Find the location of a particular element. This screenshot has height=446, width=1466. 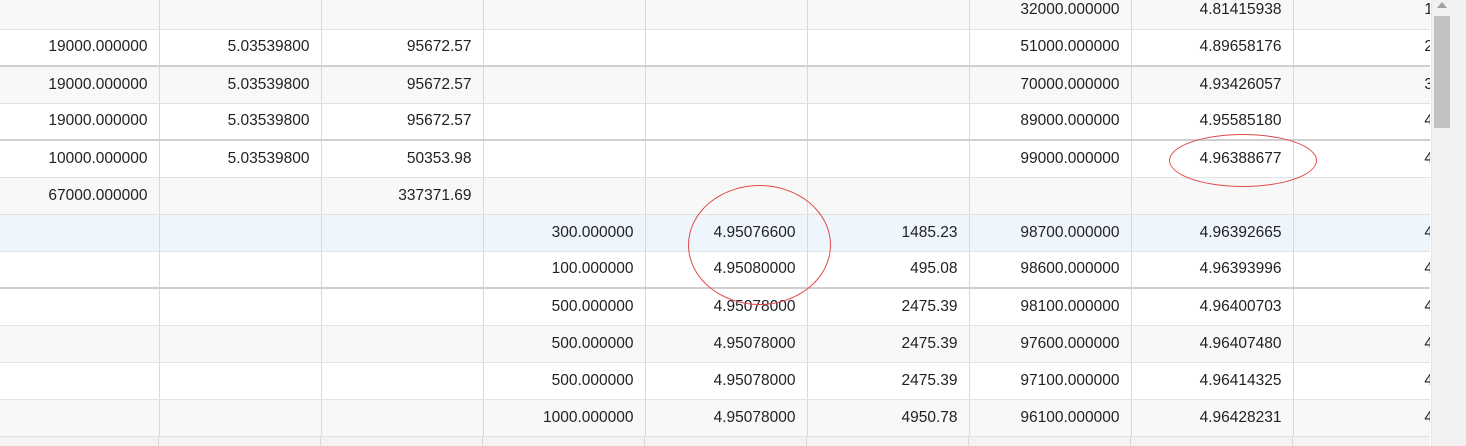

vertical-scrollbar is located at coordinates (1448, 223).